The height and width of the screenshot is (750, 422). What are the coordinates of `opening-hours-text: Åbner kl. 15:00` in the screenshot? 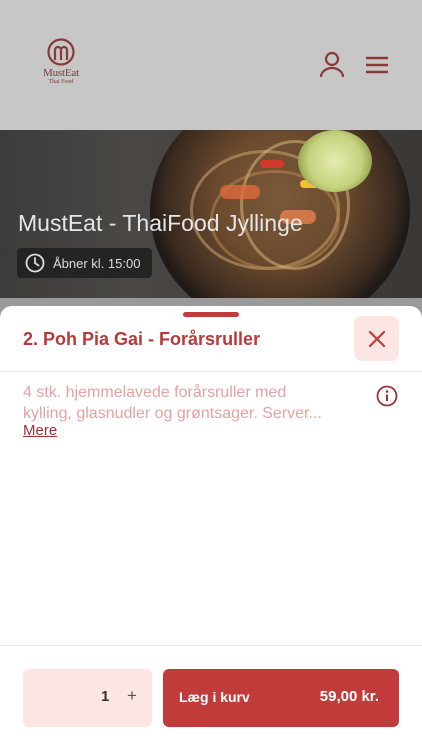 It's located at (97, 263).